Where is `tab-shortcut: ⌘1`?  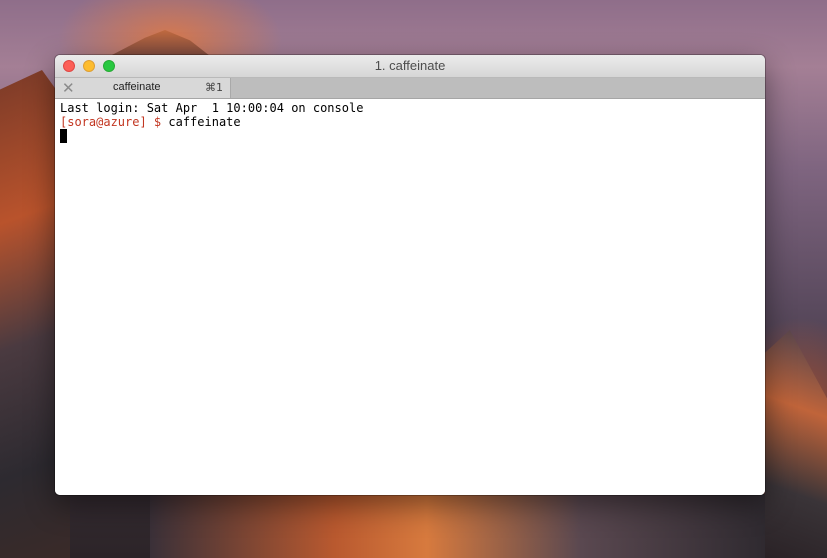
tab-shortcut: ⌘1 is located at coordinates (214, 87).